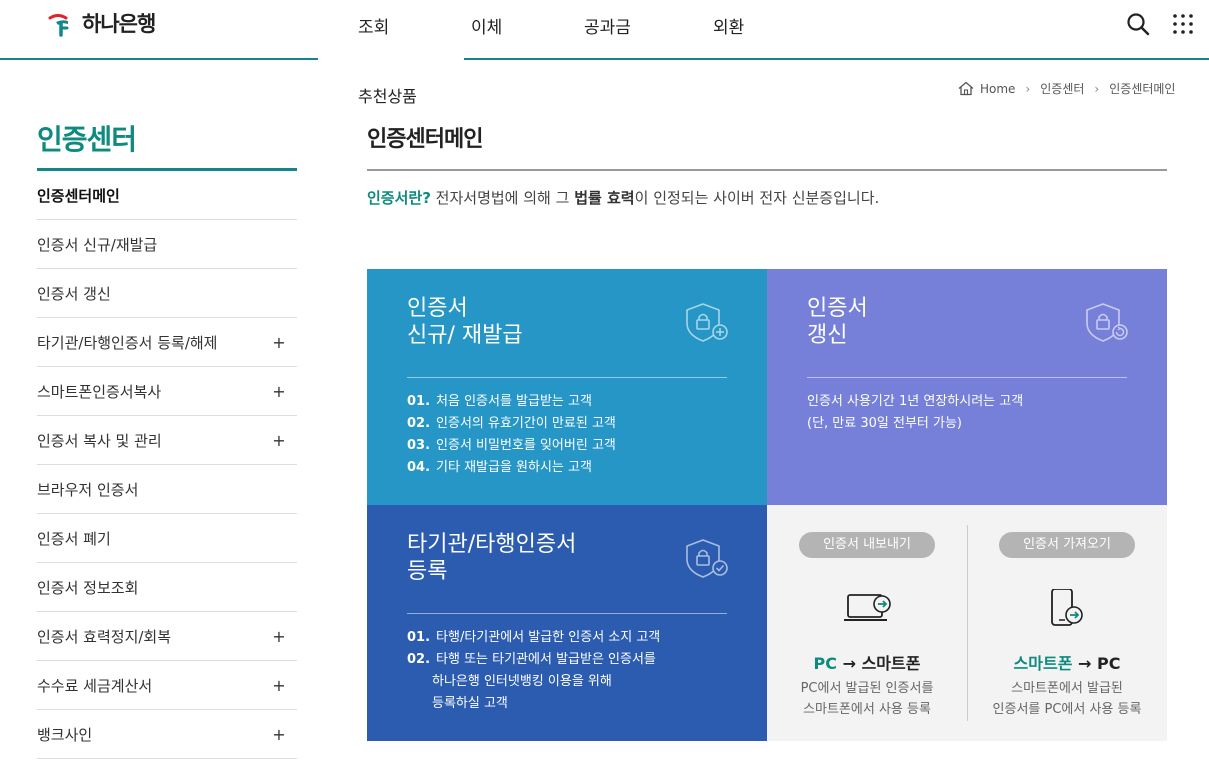 The image size is (1209, 768). What do you see at coordinates (167, 685) in the screenshot?
I see `sidebar-item-fee-invoice: 수수료 세금계산서 +` at bounding box center [167, 685].